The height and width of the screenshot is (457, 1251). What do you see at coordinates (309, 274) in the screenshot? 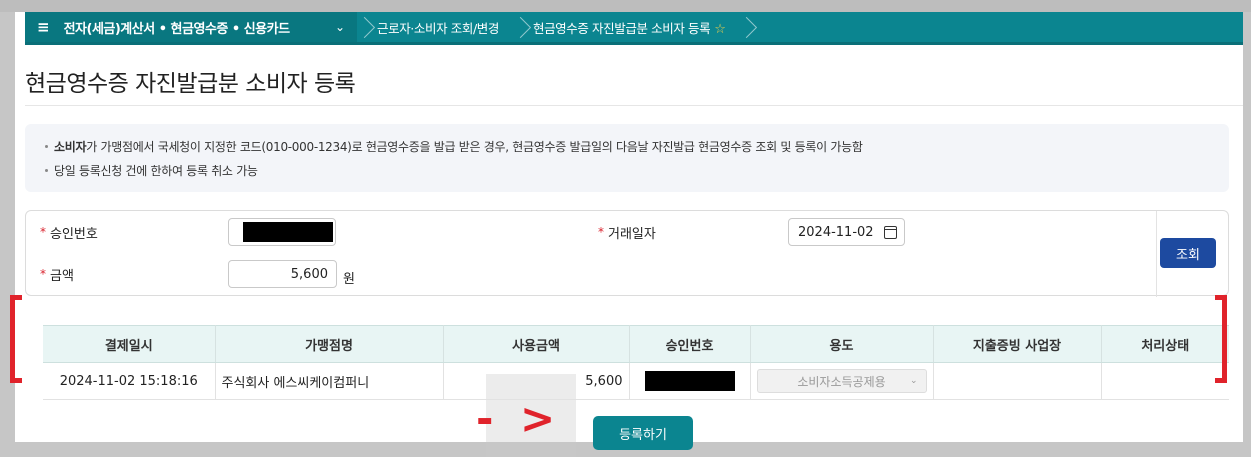
I see `amount-value: 5,600` at bounding box center [309, 274].